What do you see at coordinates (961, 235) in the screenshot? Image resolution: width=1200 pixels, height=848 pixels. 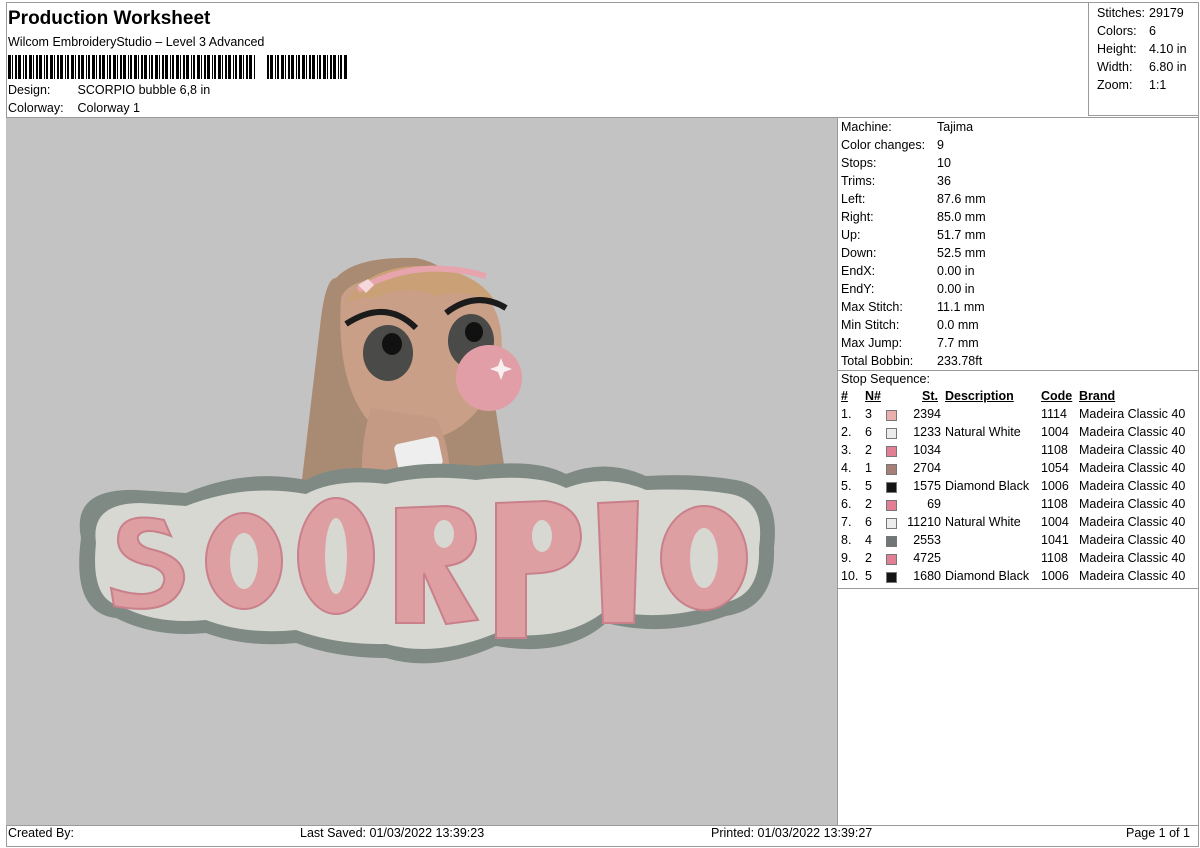 I see `machine-info-value: 51.7 mm` at bounding box center [961, 235].